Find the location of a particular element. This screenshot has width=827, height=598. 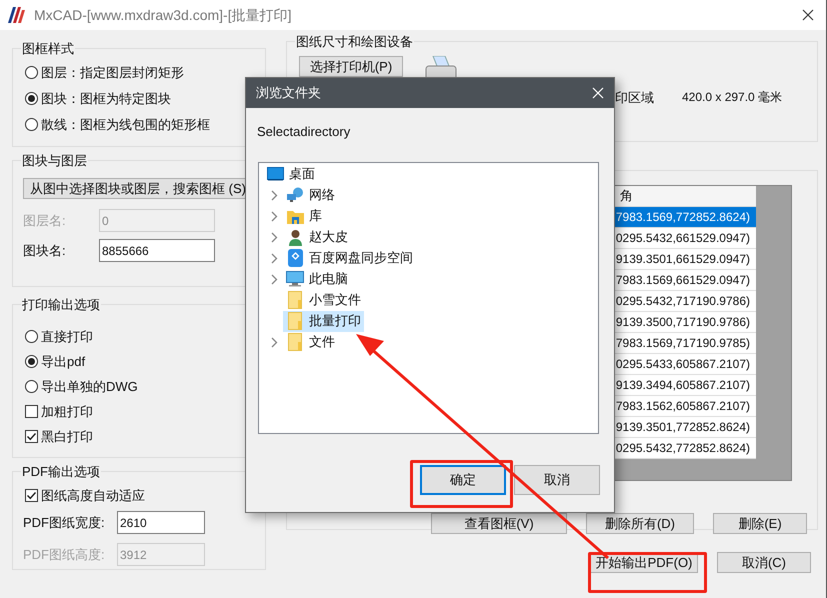

dialog-prompt: Selectadirectory is located at coordinates (304, 132).